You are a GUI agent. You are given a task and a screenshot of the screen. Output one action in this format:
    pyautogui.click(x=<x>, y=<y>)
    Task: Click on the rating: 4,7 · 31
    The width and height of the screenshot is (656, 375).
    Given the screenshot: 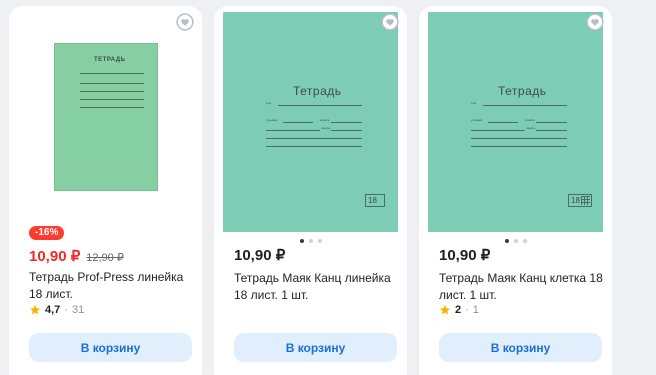 What is the action you would take?
    pyautogui.click(x=56, y=310)
    